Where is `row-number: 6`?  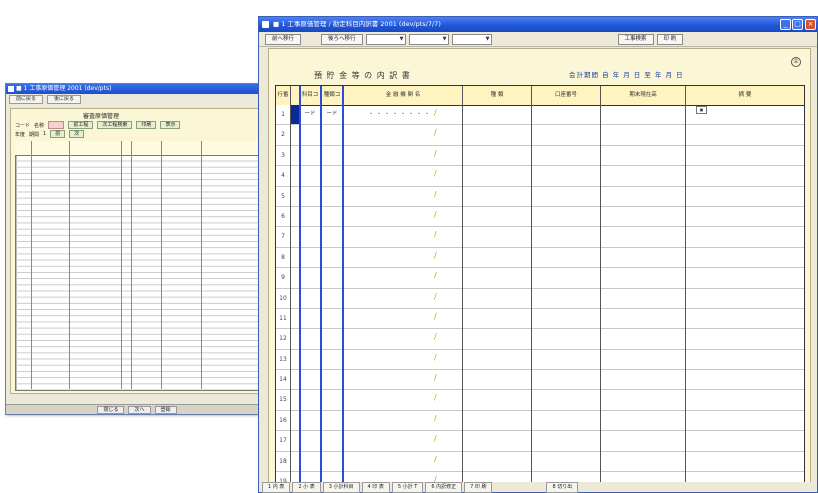 row-number: 6 is located at coordinates (283, 216).